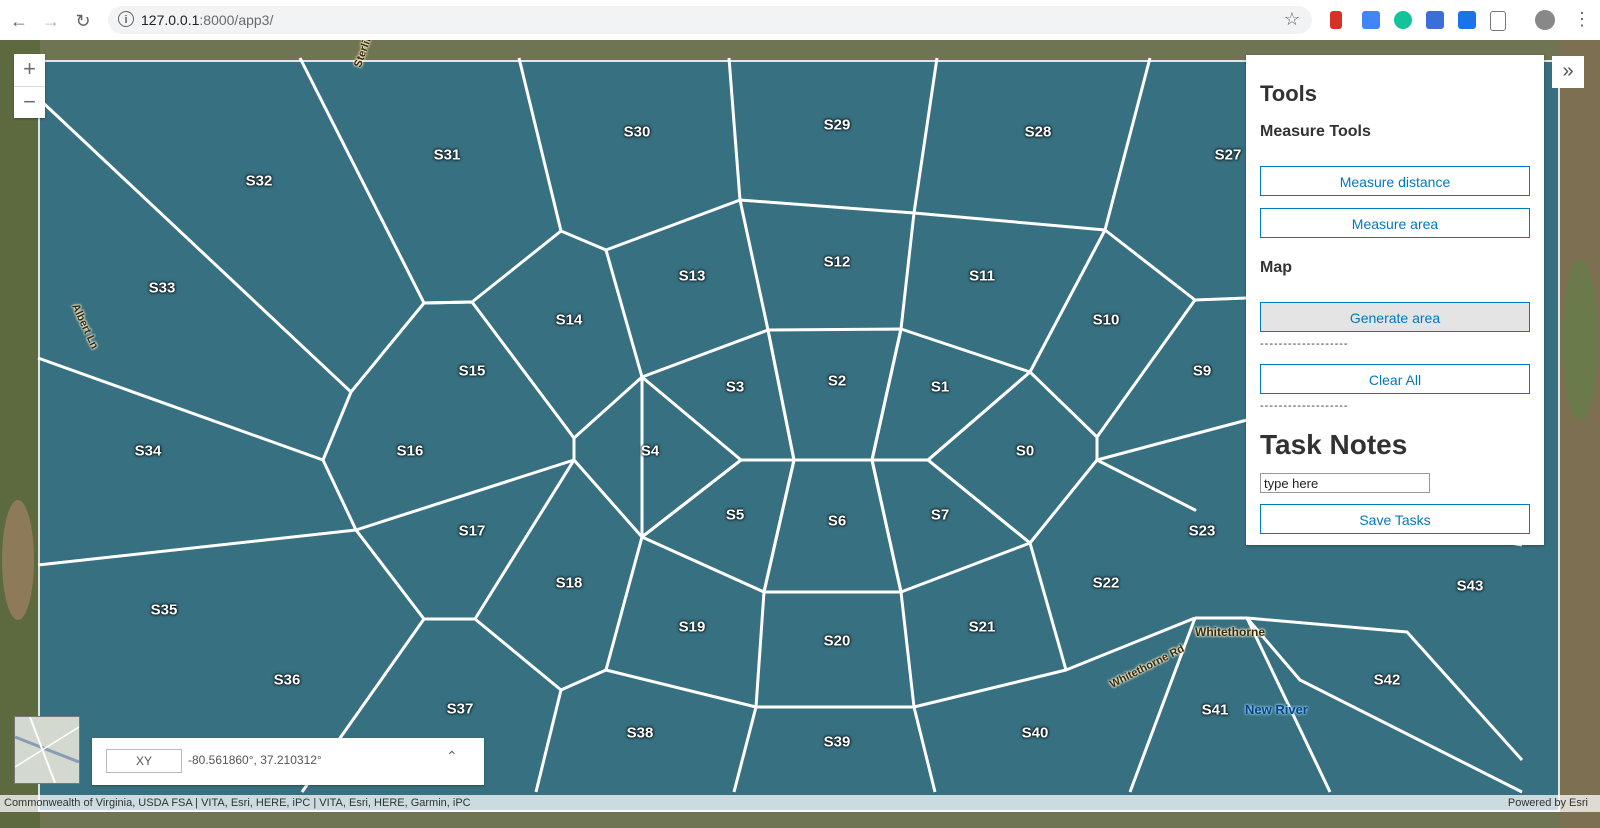 The image size is (1600, 828). Describe the element at coordinates (1395, 223) in the screenshot. I see `measure-area-button: Measure area` at that location.